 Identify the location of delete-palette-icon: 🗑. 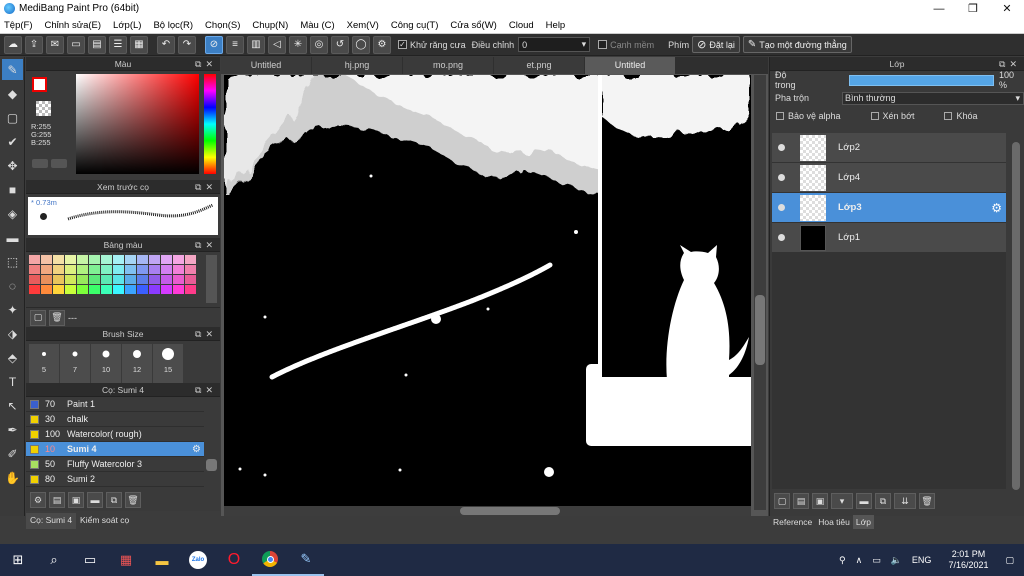
(57, 317).